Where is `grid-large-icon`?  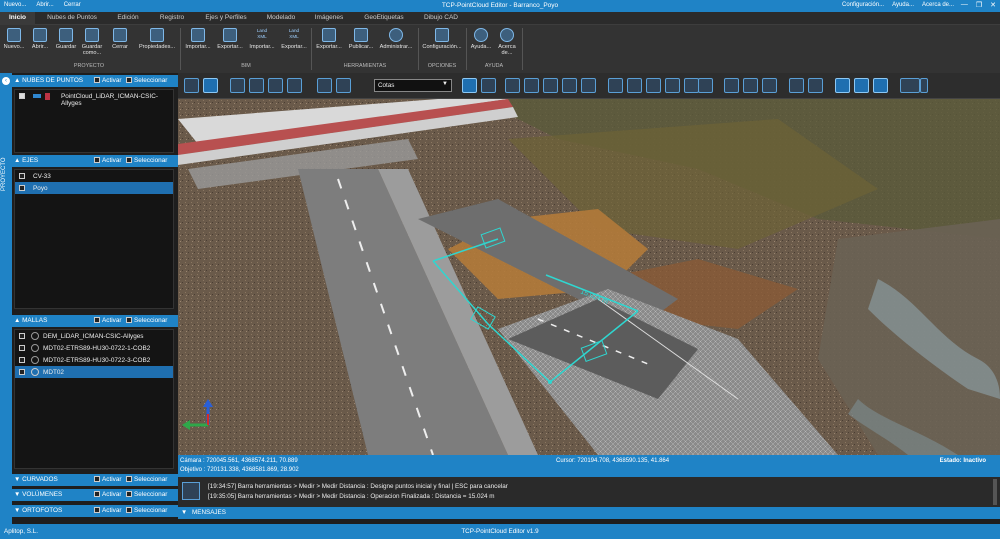 grid-large-icon is located at coordinates (769, 85).